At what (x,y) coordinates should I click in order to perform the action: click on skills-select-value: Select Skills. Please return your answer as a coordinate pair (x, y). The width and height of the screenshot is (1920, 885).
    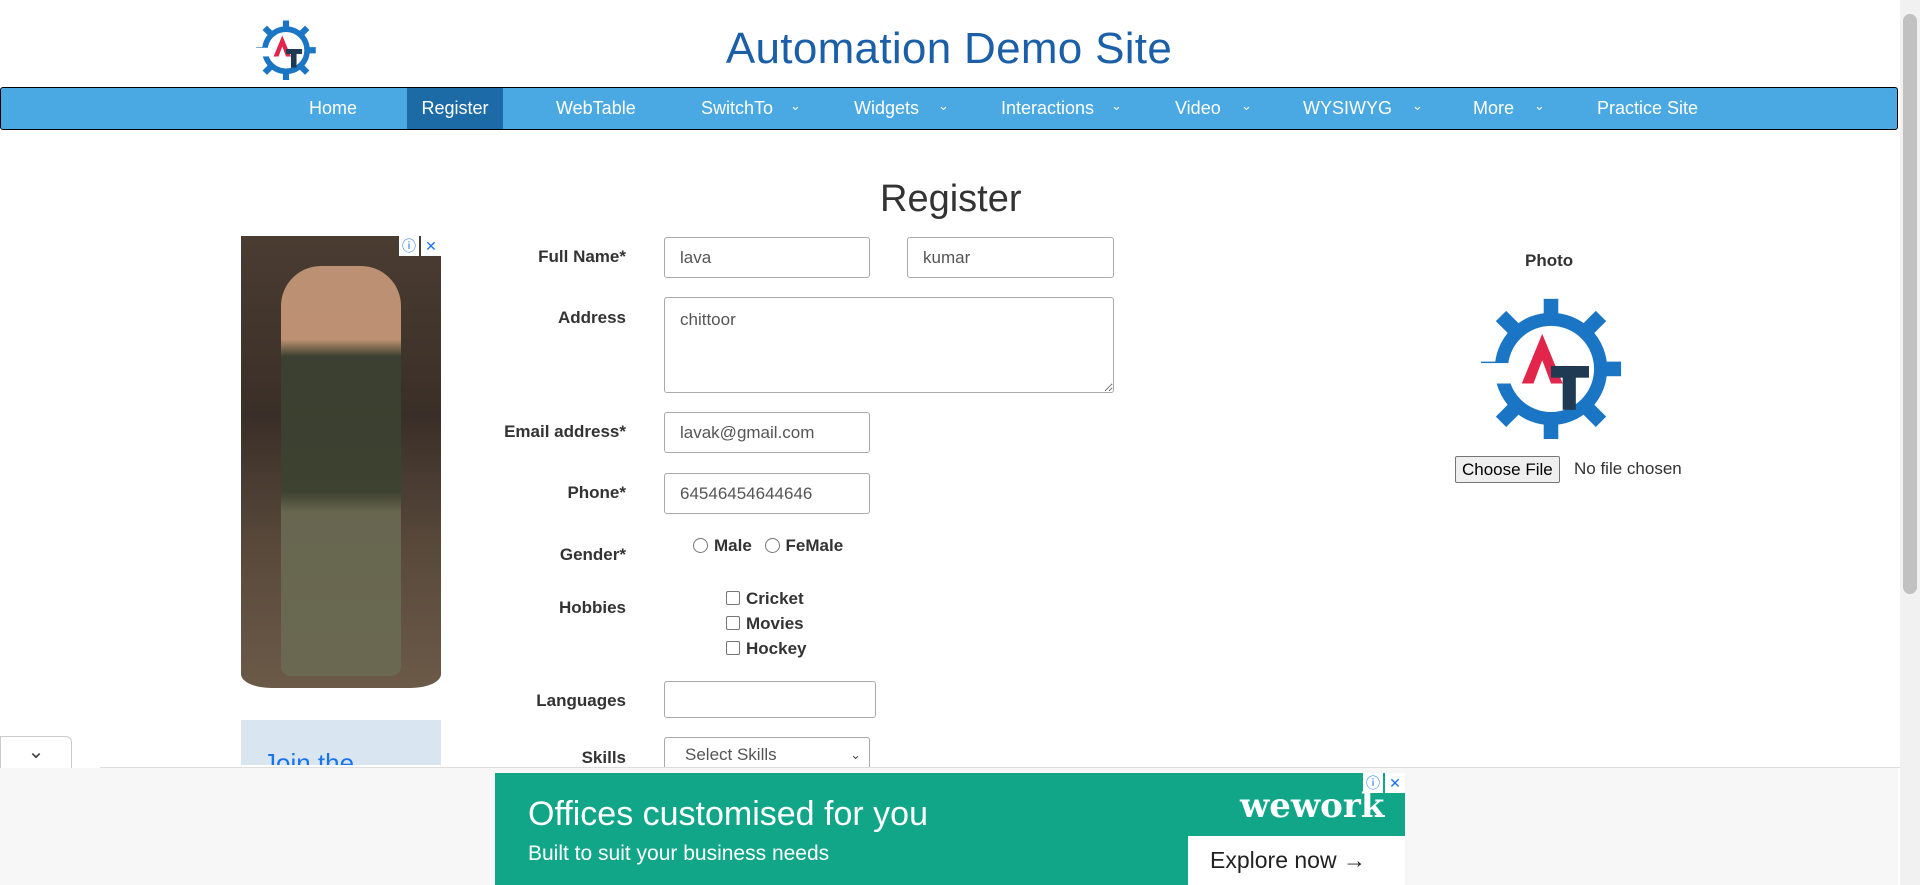
    Looking at the image, I should click on (731, 754).